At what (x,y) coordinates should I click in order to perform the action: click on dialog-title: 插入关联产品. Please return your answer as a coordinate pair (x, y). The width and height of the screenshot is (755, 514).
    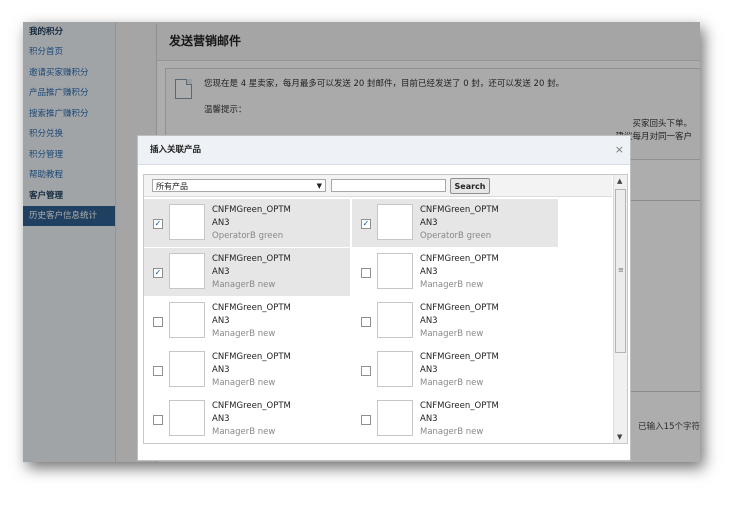
    Looking at the image, I should click on (176, 150).